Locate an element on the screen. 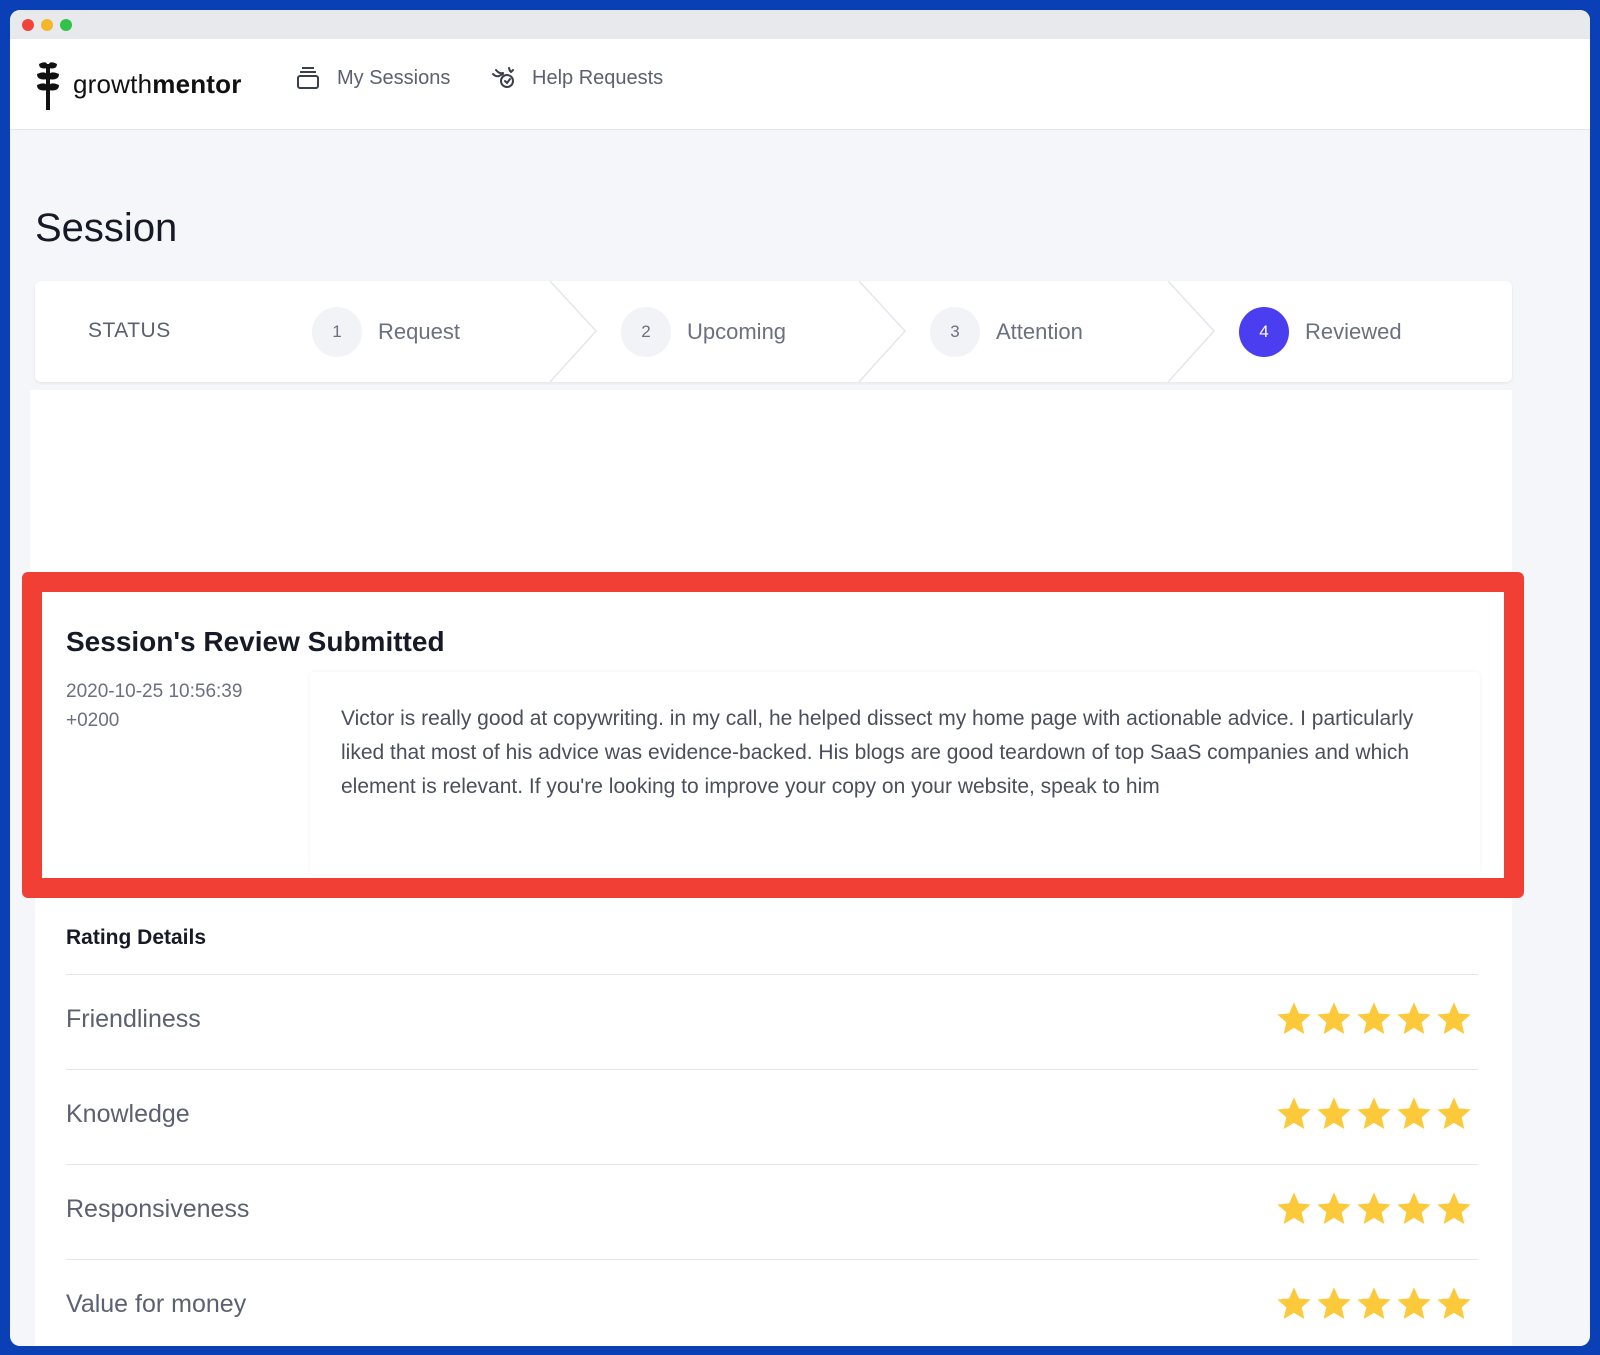 This screenshot has width=1600, height=1355. step-request: 1 Request is located at coordinates (386, 332).